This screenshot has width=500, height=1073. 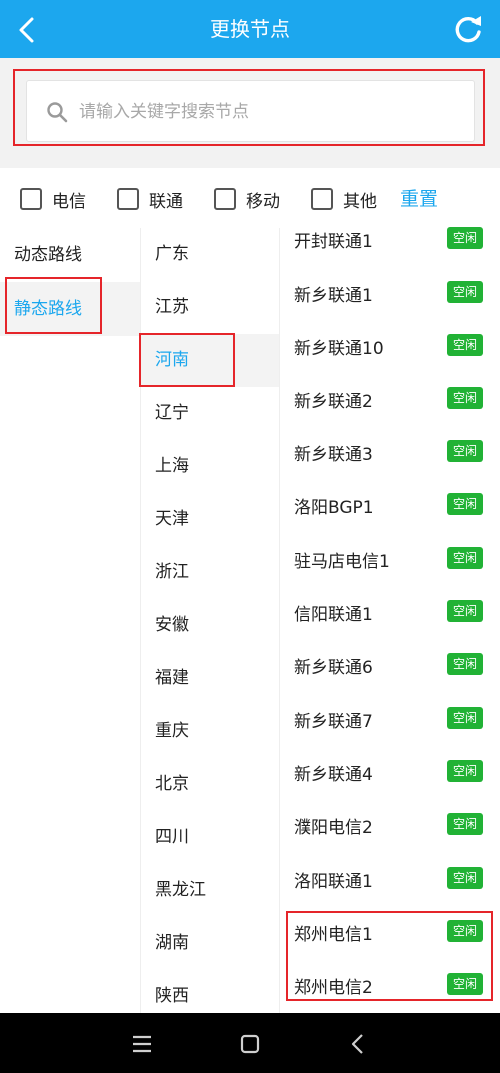 What do you see at coordinates (390, 346) in the screenshot?
I see `node-item: 新乡联通10 空闲` at bounding box center [390, 346].